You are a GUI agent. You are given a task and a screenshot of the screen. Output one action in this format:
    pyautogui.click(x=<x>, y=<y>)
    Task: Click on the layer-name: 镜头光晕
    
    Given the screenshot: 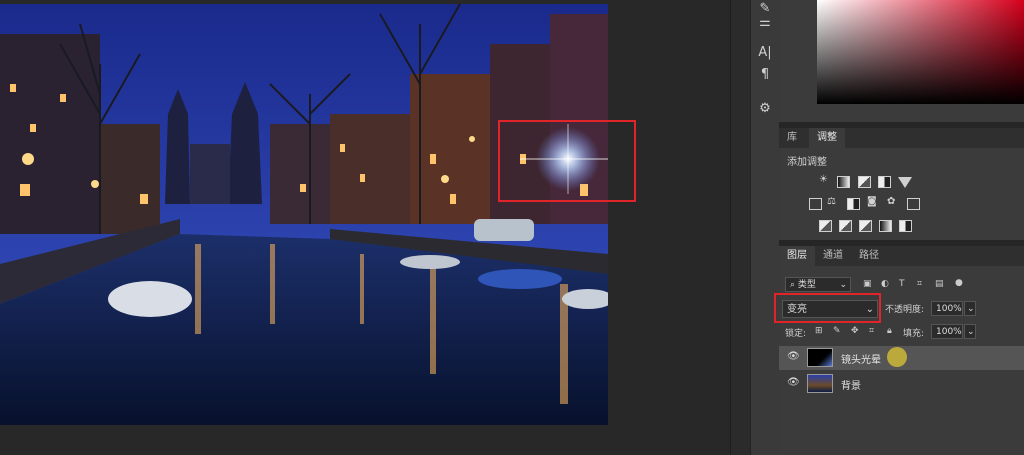 What is the action you would take?
    pyautogui.click(x=861, y=358)
    